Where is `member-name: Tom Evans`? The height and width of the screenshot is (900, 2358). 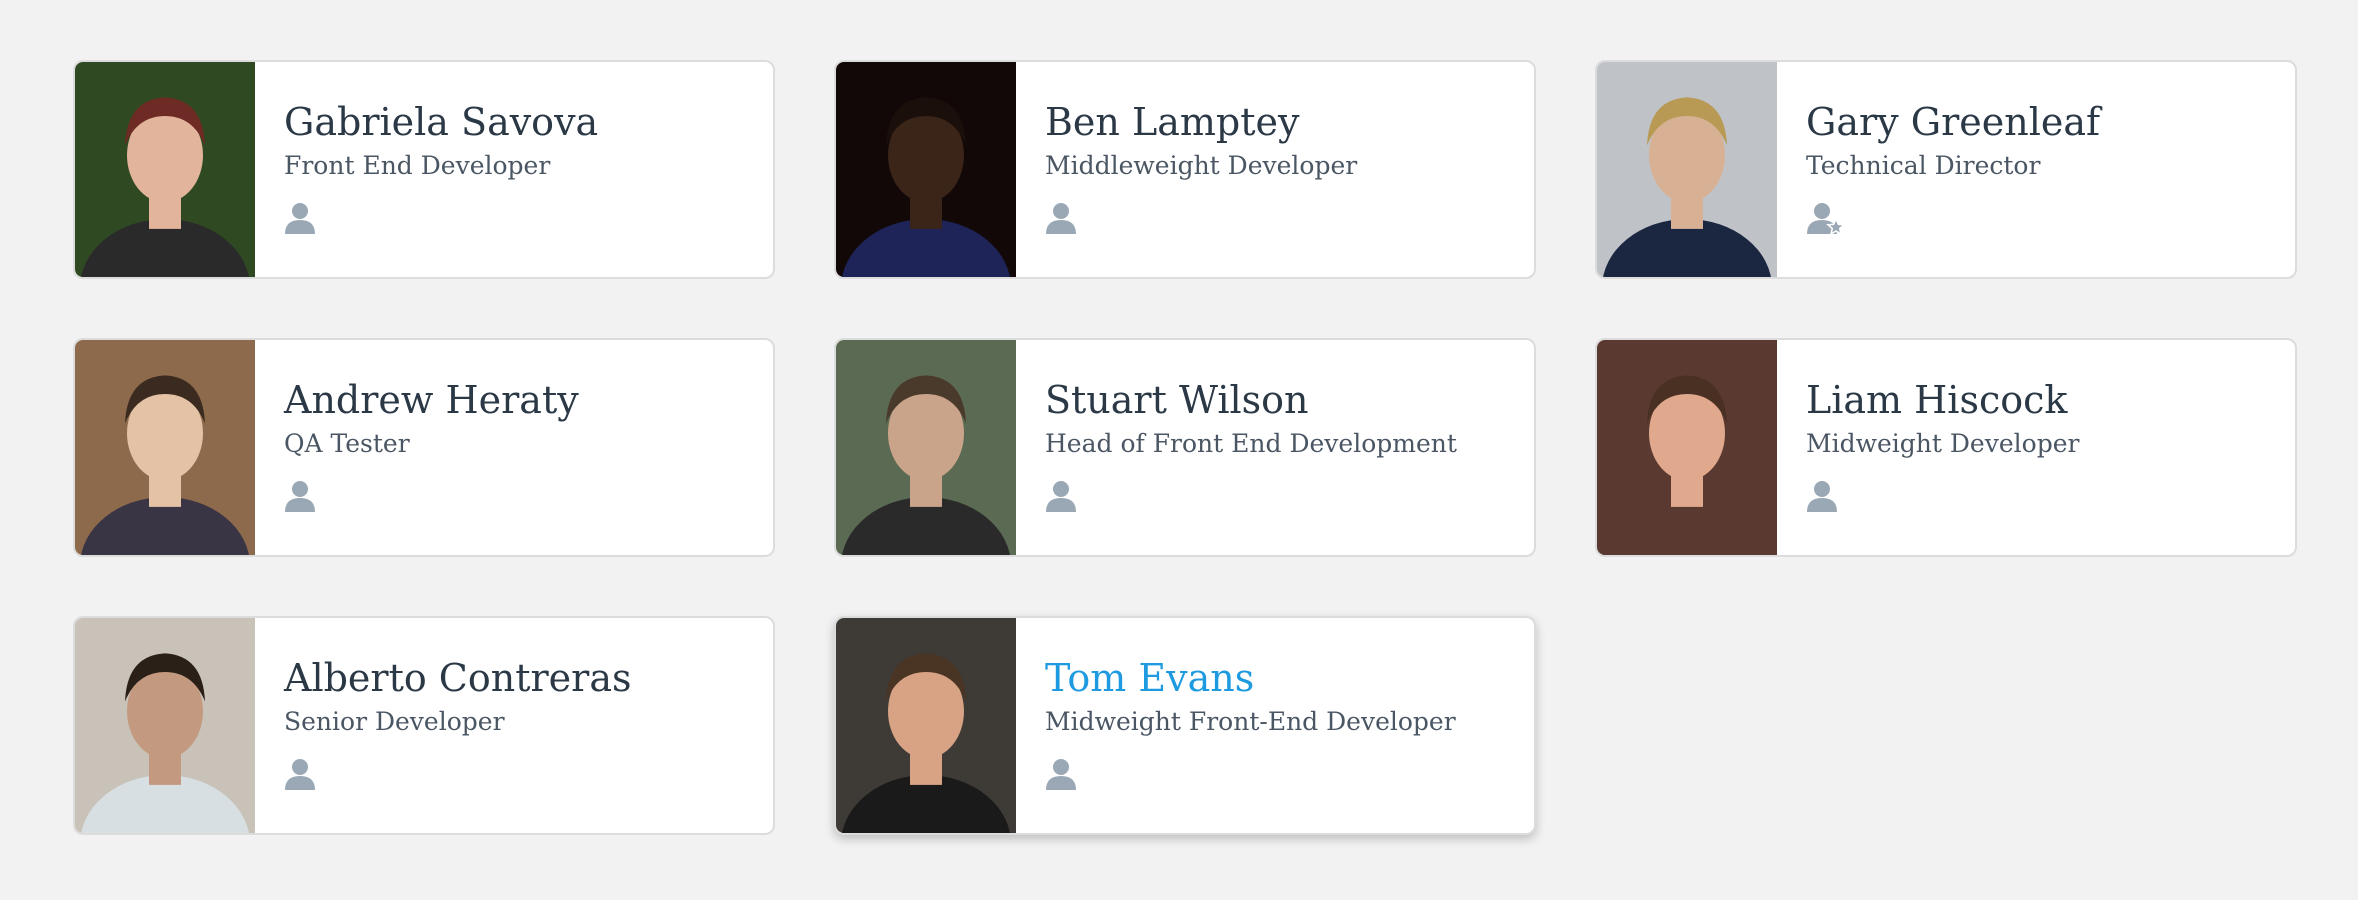
member-name: Tom Evans is located at coordinates (1250, 678).